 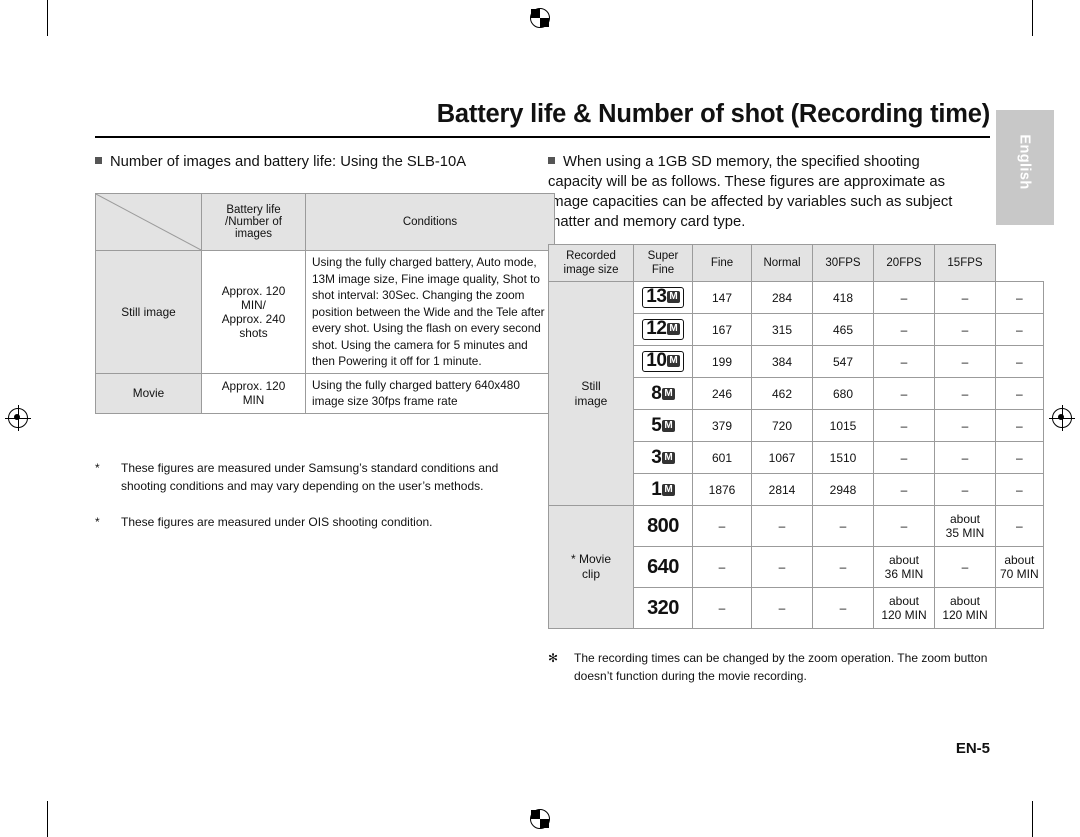 What do you see at coordinates (843, 263) in the screenshot?
I see `header-30fps: 30FPS` at bounding box center [843, 263].